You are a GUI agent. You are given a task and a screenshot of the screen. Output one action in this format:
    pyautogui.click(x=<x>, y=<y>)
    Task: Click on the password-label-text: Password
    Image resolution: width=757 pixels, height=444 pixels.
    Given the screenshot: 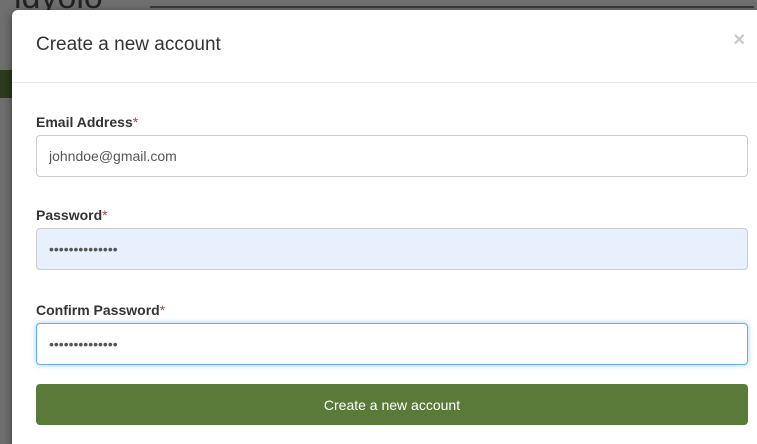 What is the action you would take?
    pyautogui.click(x=69, y=215)
    